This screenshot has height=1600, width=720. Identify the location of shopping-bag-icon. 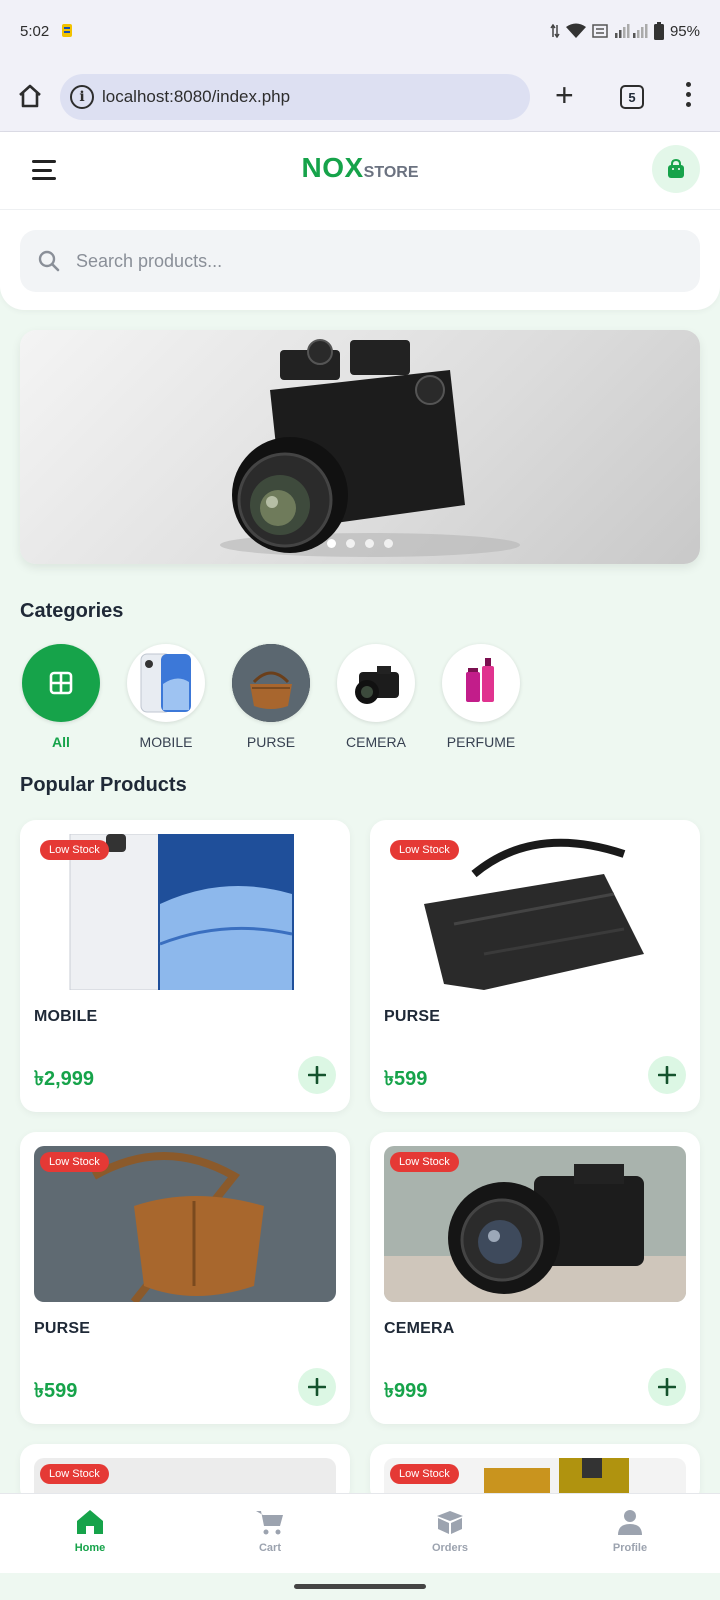
(676, 168).